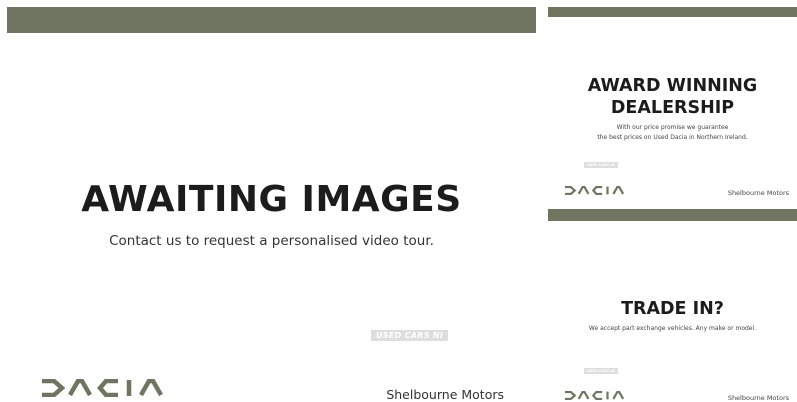  Describe the element at coordinates (672, 309) in the screenshot. I see `trade-in-title: TRADE IN?` at that location.